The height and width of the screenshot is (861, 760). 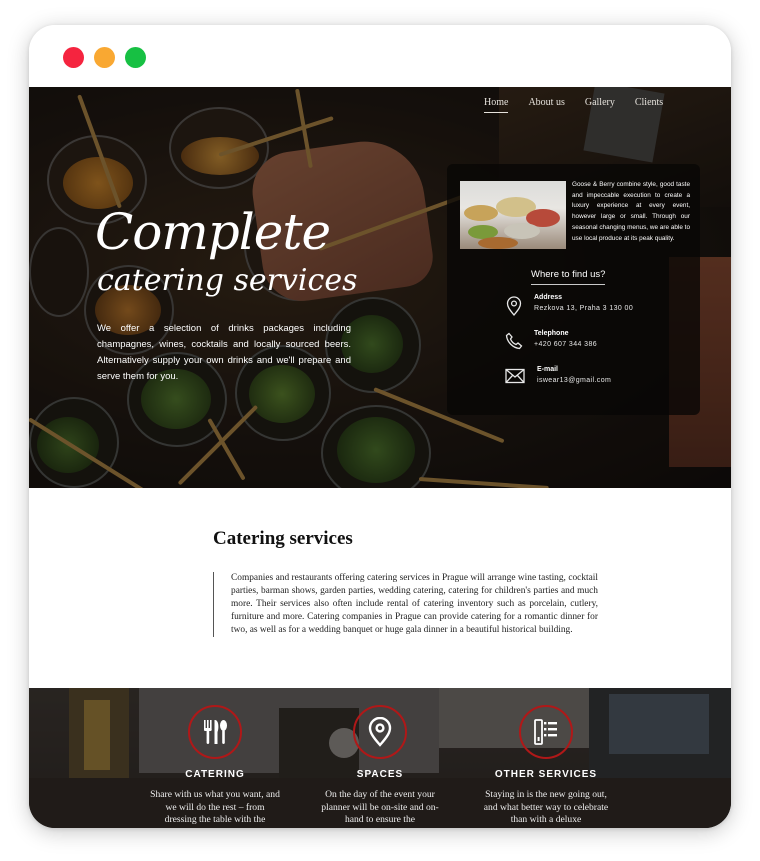 What do you see at coordinates (546, 732) in the screenshot?
I see `list-icon` at bounding box center [546, 732].